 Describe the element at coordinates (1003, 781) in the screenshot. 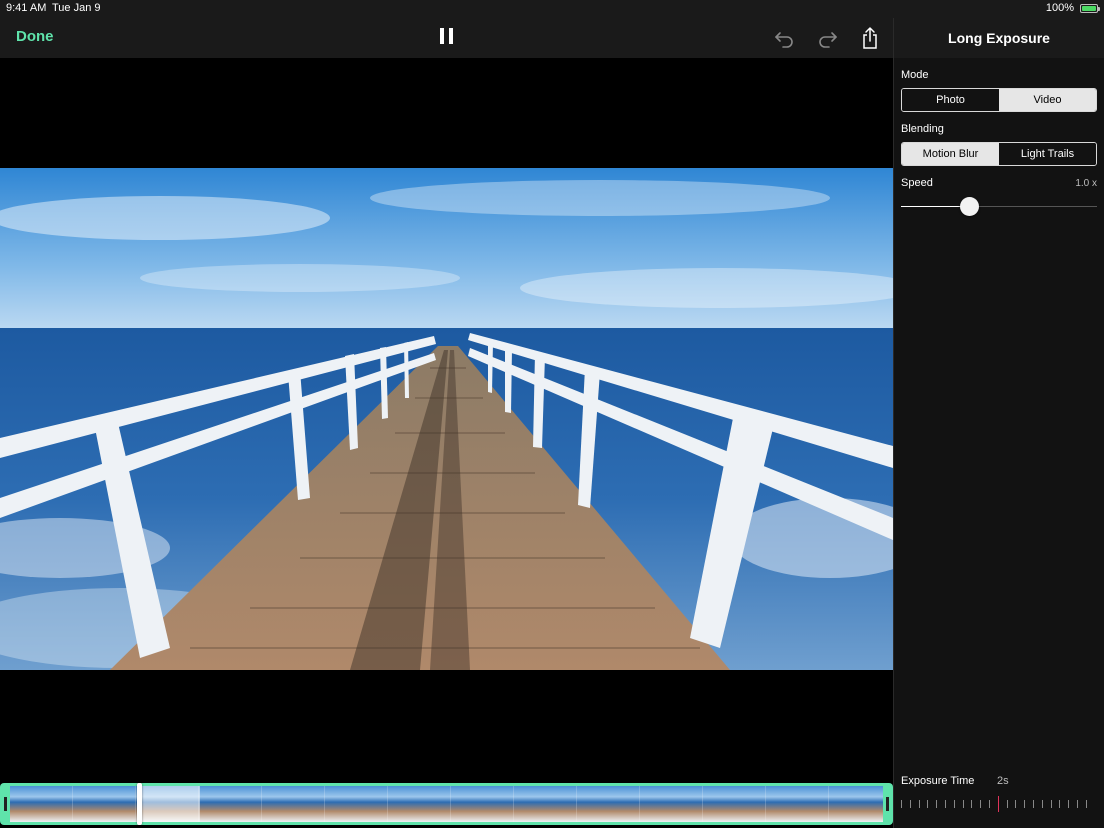

I see `exposure-time-value: 2s` at that location.